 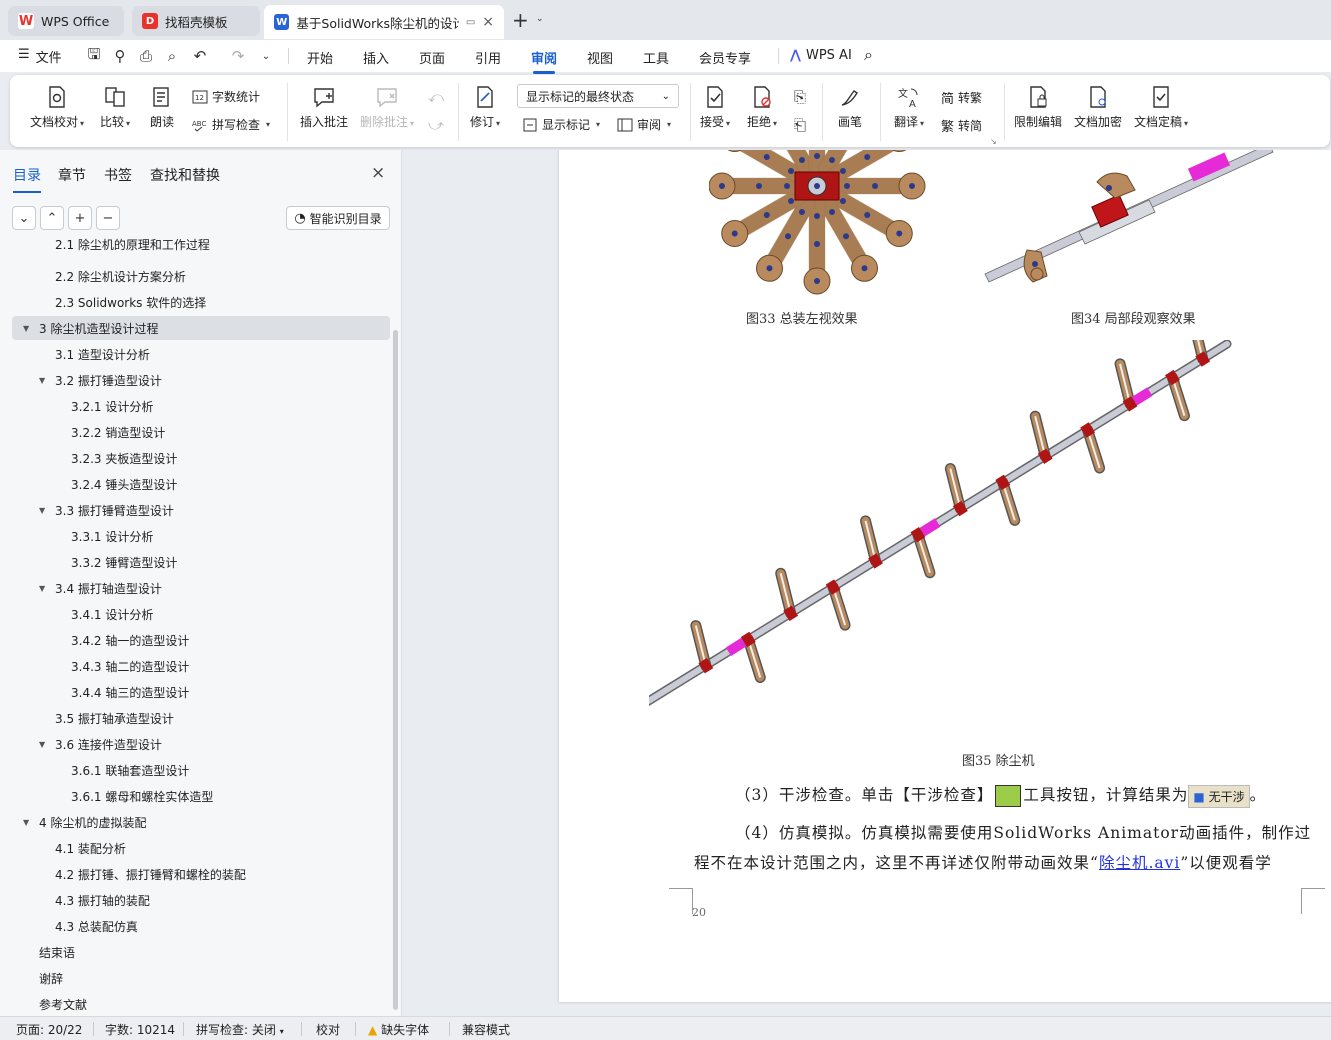 I want to click on prev-change-icon: ⎘, so click(x=800, y=97).